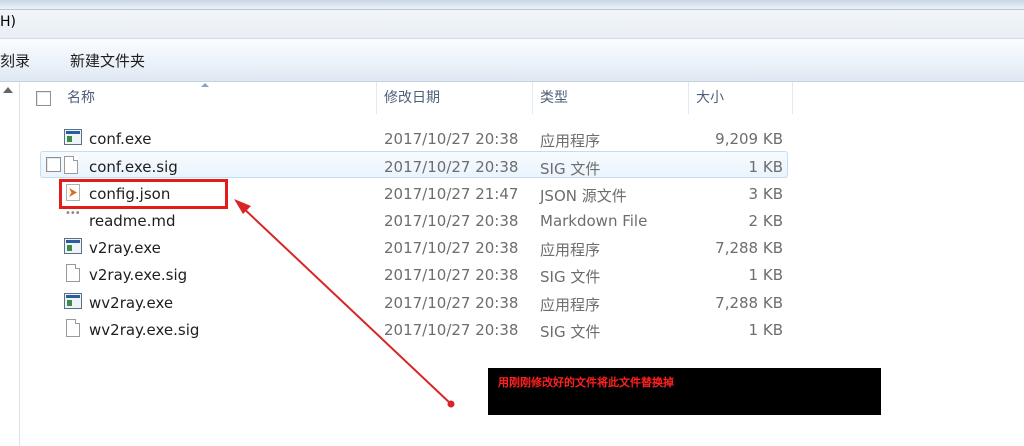 The height and width of the screenshot is (446, 1024). What do you see at coordinates (345, 304) in the screenshot?
I see `arrow-line` at bounding box center [345, 304].